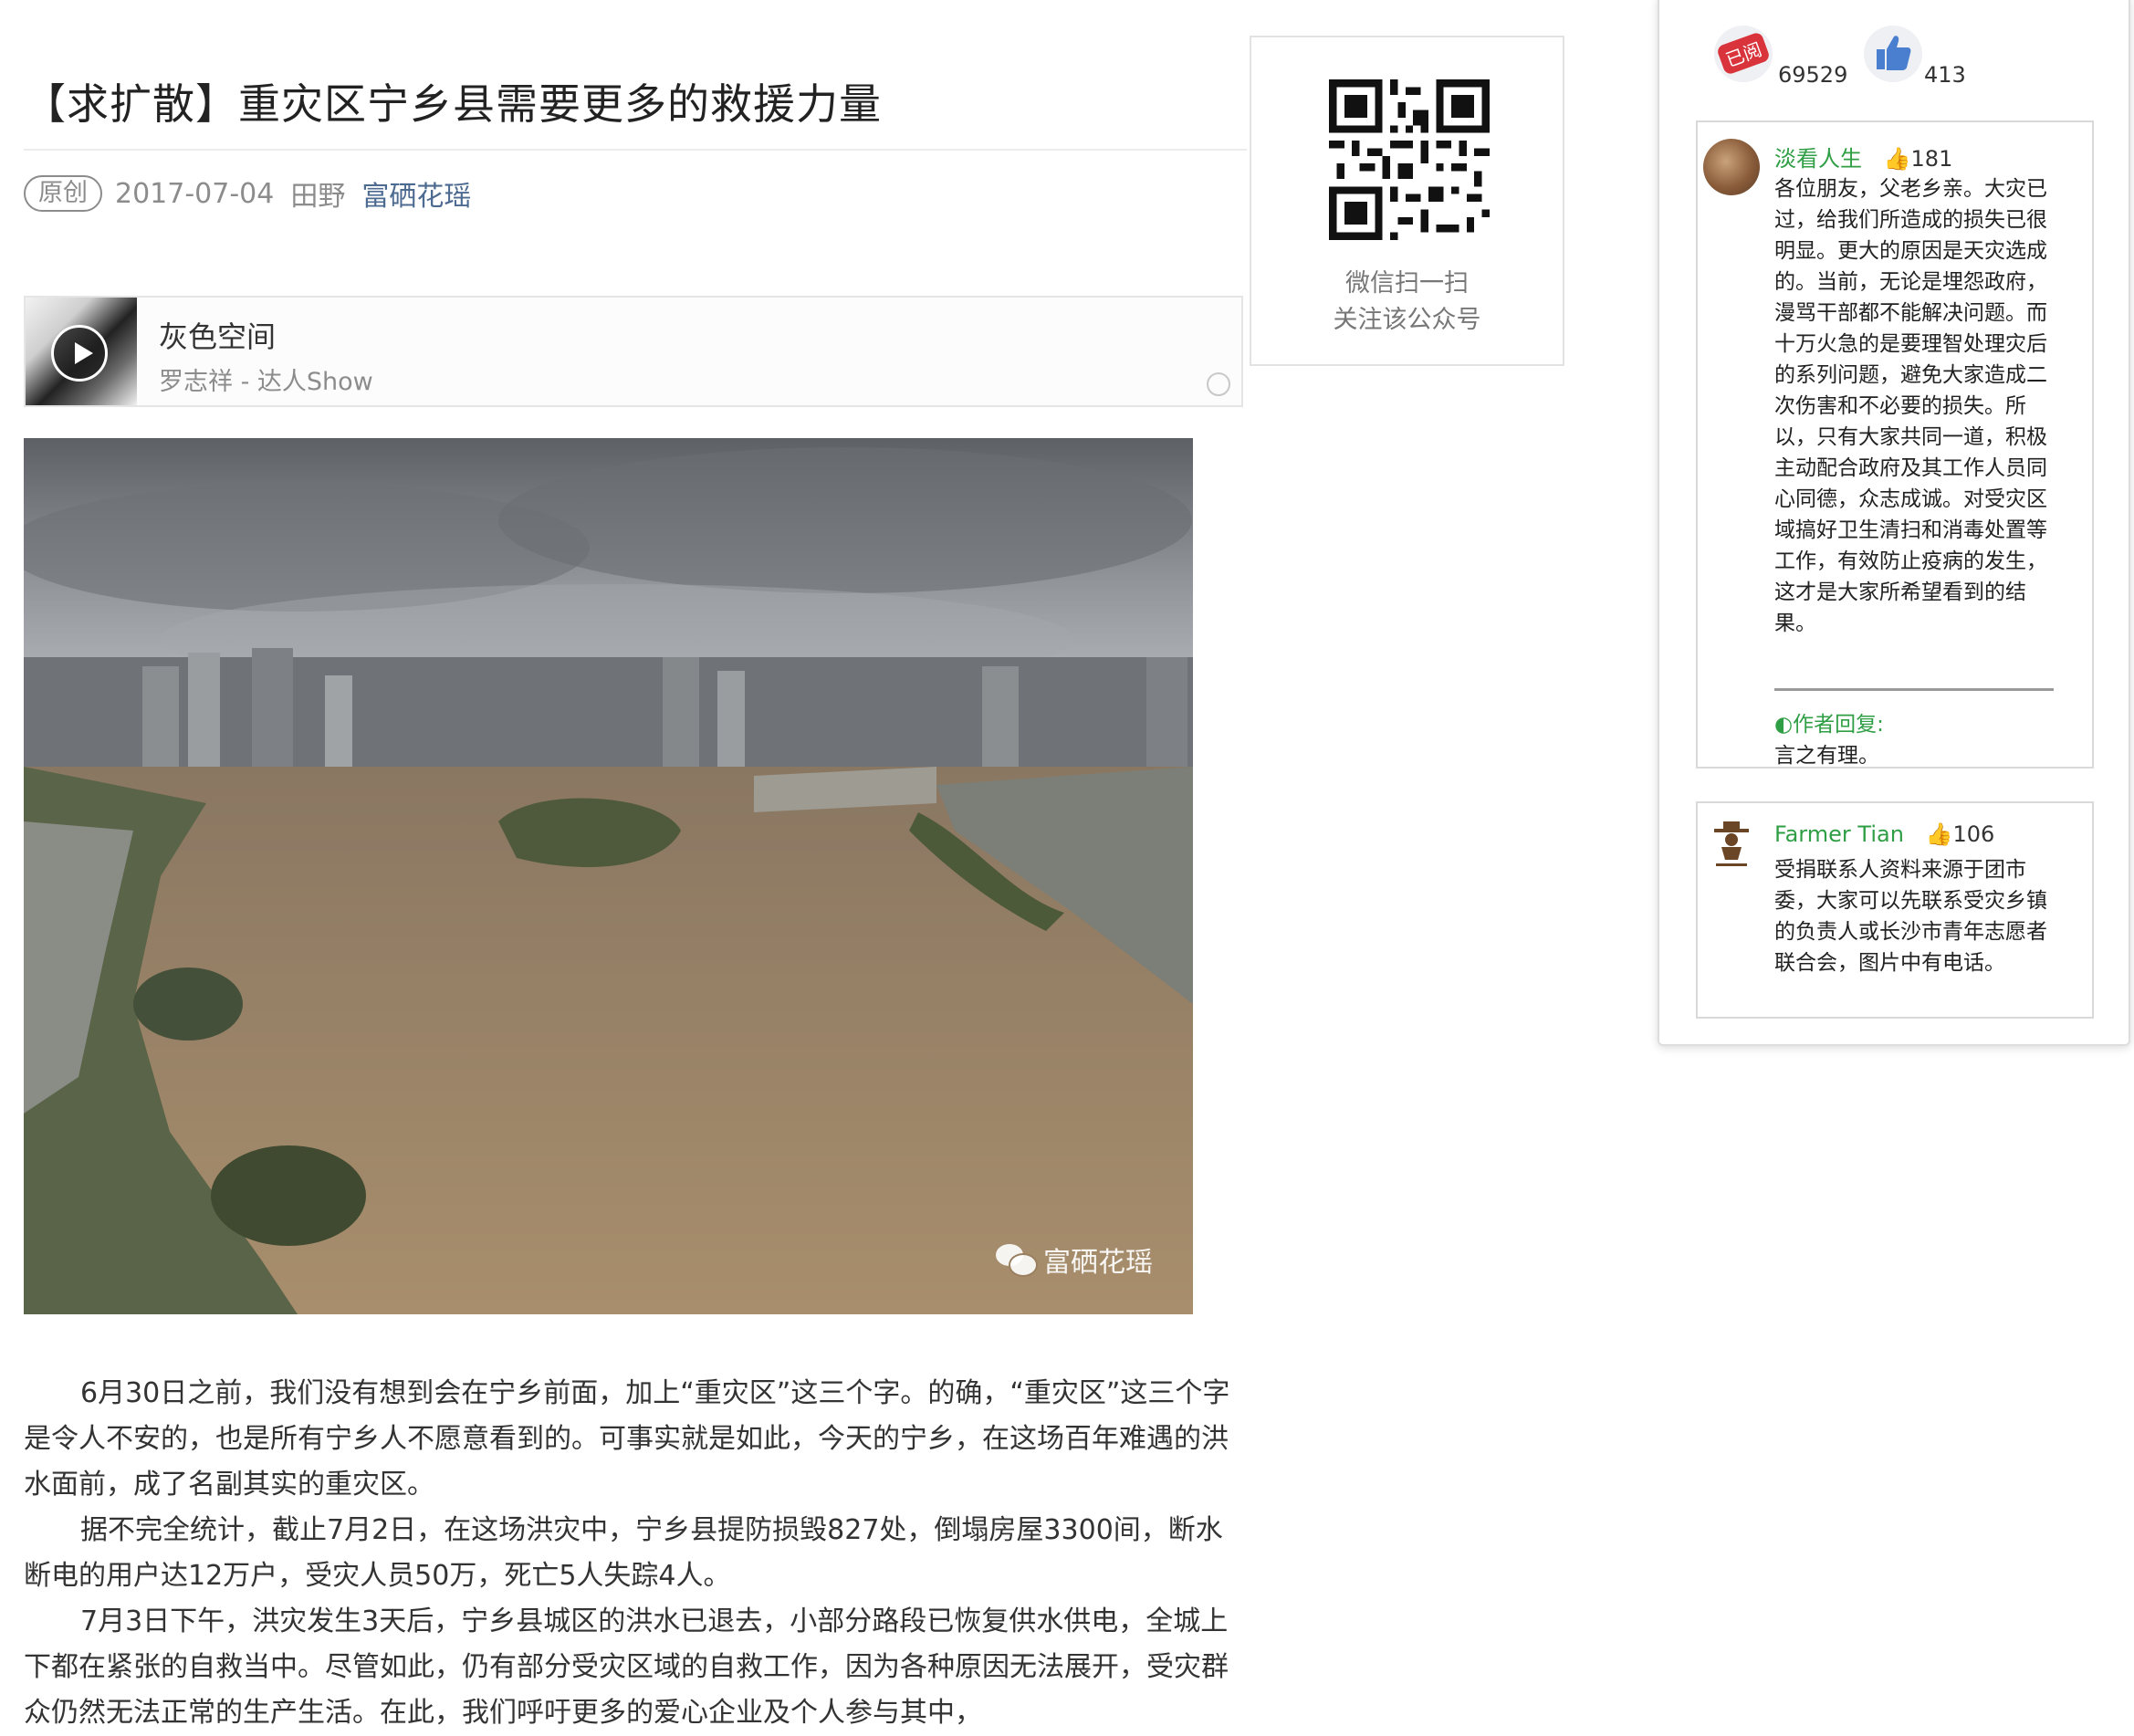 The image size is (2134, 1736). Describe the element at coordinates (1914, 689) in the screenshot. I see `reply-divider` at that location.